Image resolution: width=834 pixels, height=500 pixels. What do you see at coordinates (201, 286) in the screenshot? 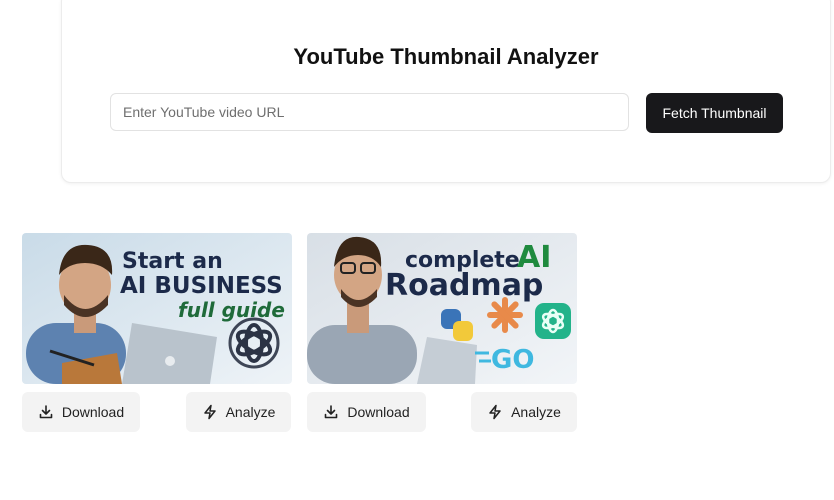
I see `thumbnail-1-line-2: AI BUSINESS` at bounding box center [201, 286].